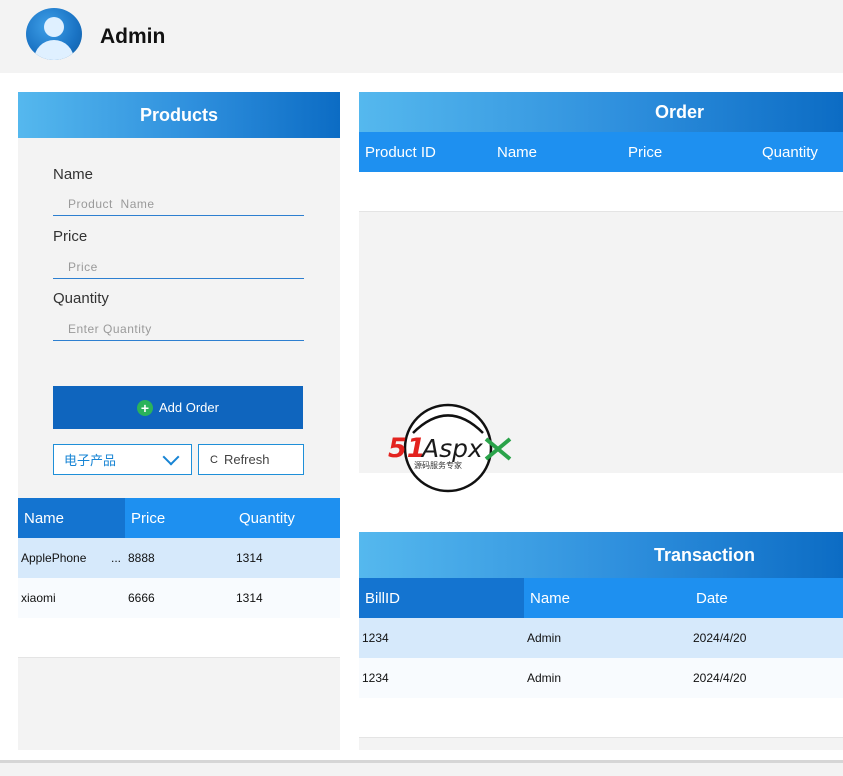 The height and width of the screenshot is (776, 843). Describe the element at coordinates (70, 236) in the screenshot. I see `price-label: Price` at that location.